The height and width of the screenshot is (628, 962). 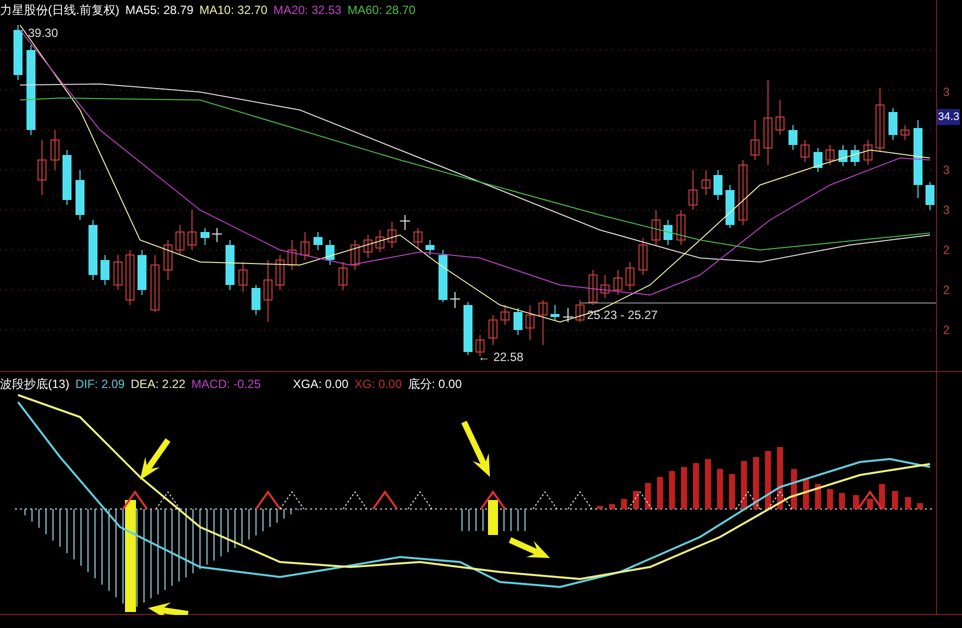 What do you see at coordinates (100, 384) in the screenshot?
I see `legend-text: DIF: 2.09` at bounding box center [100, 384].